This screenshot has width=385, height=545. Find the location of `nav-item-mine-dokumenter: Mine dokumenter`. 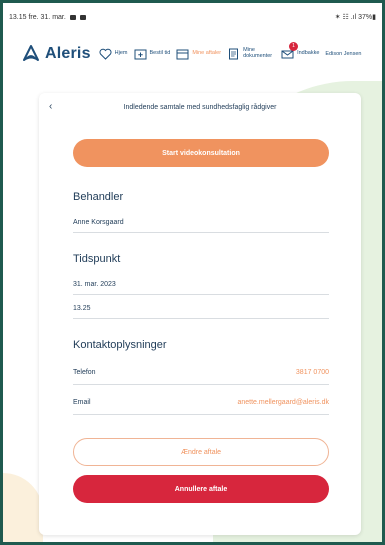

nav-item-mine-dokumenter: Mine dokumenter is located at coordinates (251, 53).